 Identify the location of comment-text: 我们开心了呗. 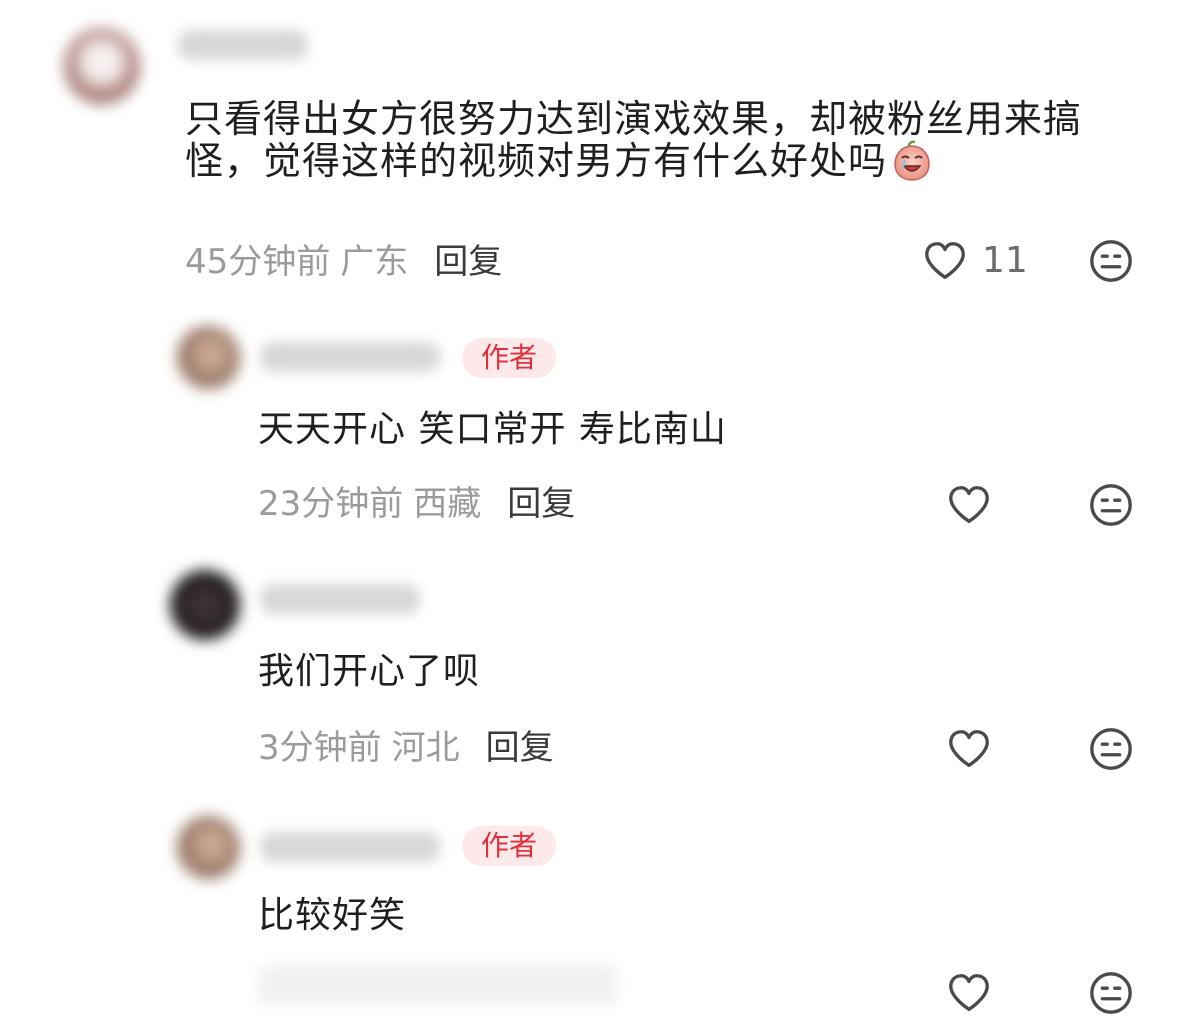
(369, 671).